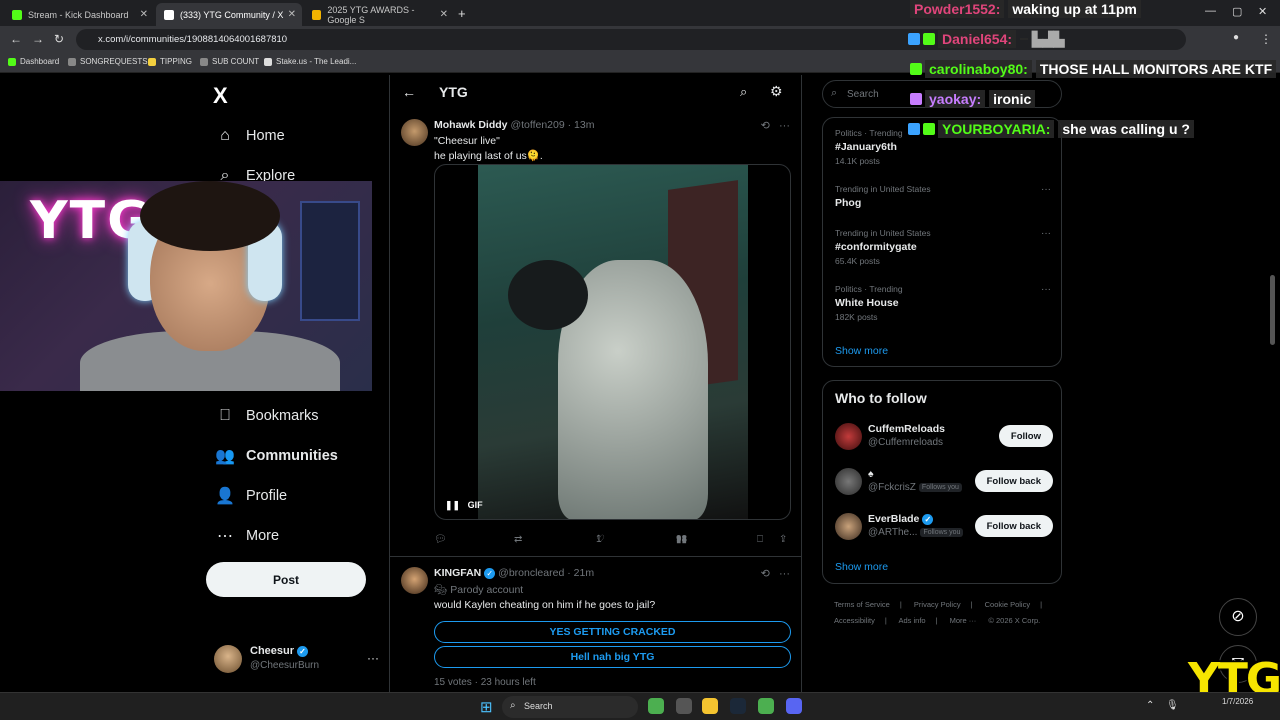 This screenshot has height=720, width=1280. What do you see at coordinates (684, 706) in the screenshot?
I see `app-icon` at bounding box center [684, 706].